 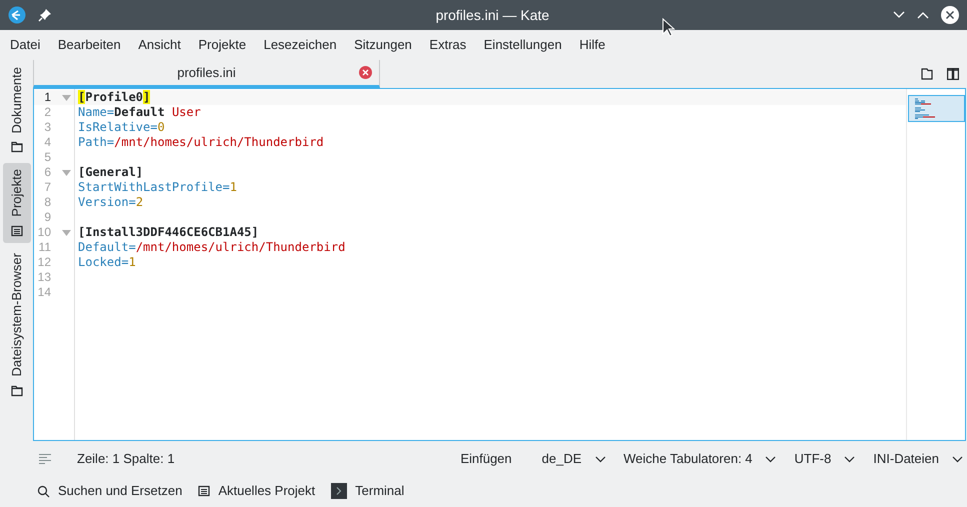 What do you see at coordinates (339, 491) in the screenshot?
I see `terminal-icon` at bounding box center [339, 491].